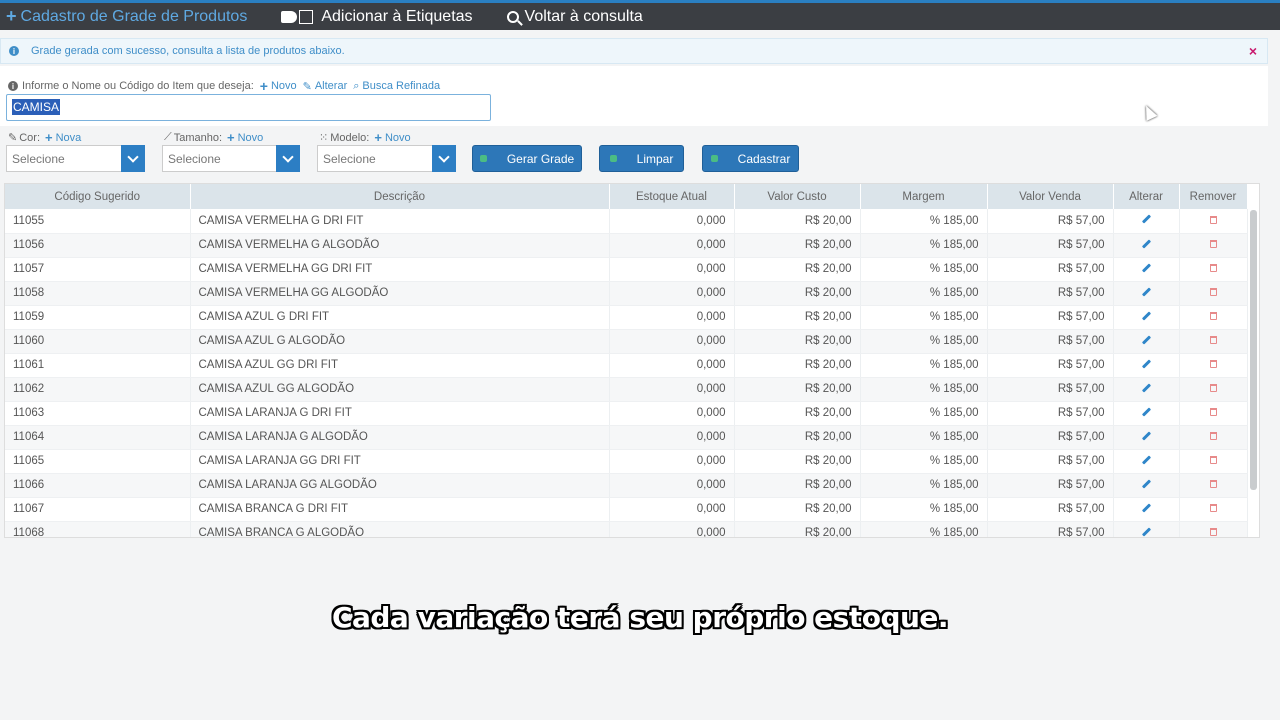  Describe the element at coordinates (574, 17) in the screenshot. I see `back-to-query-button: Voltar à consulta` at that location.